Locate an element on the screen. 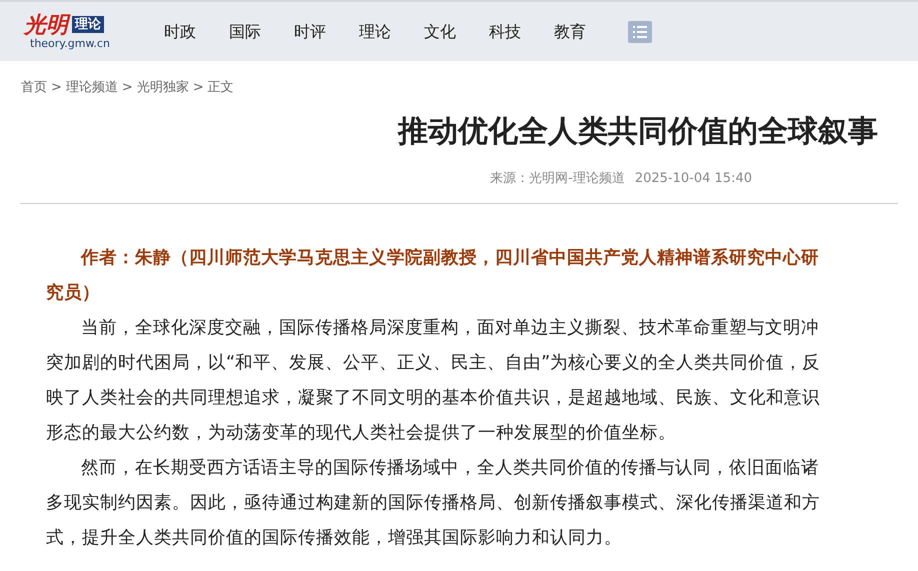 The height and width of the screenshot is (571, 918). article-paragraph: 然而，在长期受西方话语主导的国际传播场域中，全人类共同价值的传播与认同，依旧面临诸多现实制约因素。因此，亟待通过构建新的国际传播格局、创新传播叙事模式、深化传播渠道和方式，提升全人类共同价值的国际传播效能，增强其国际影响力和认同力。 is located at coordinates (433, 503).